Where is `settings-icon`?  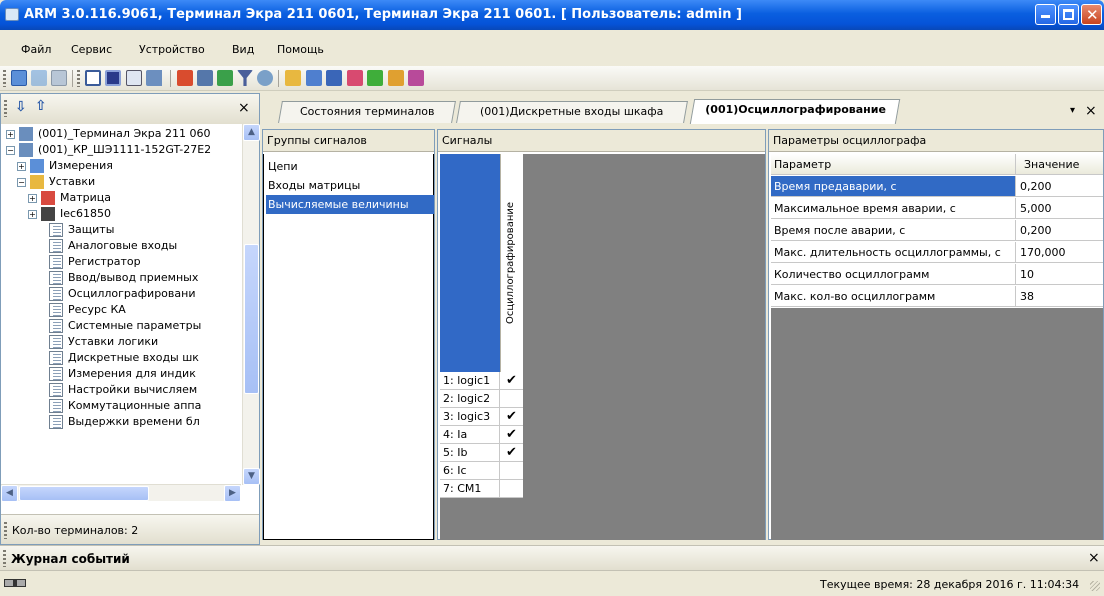 settings-icon is located at coordinates (265, 78).